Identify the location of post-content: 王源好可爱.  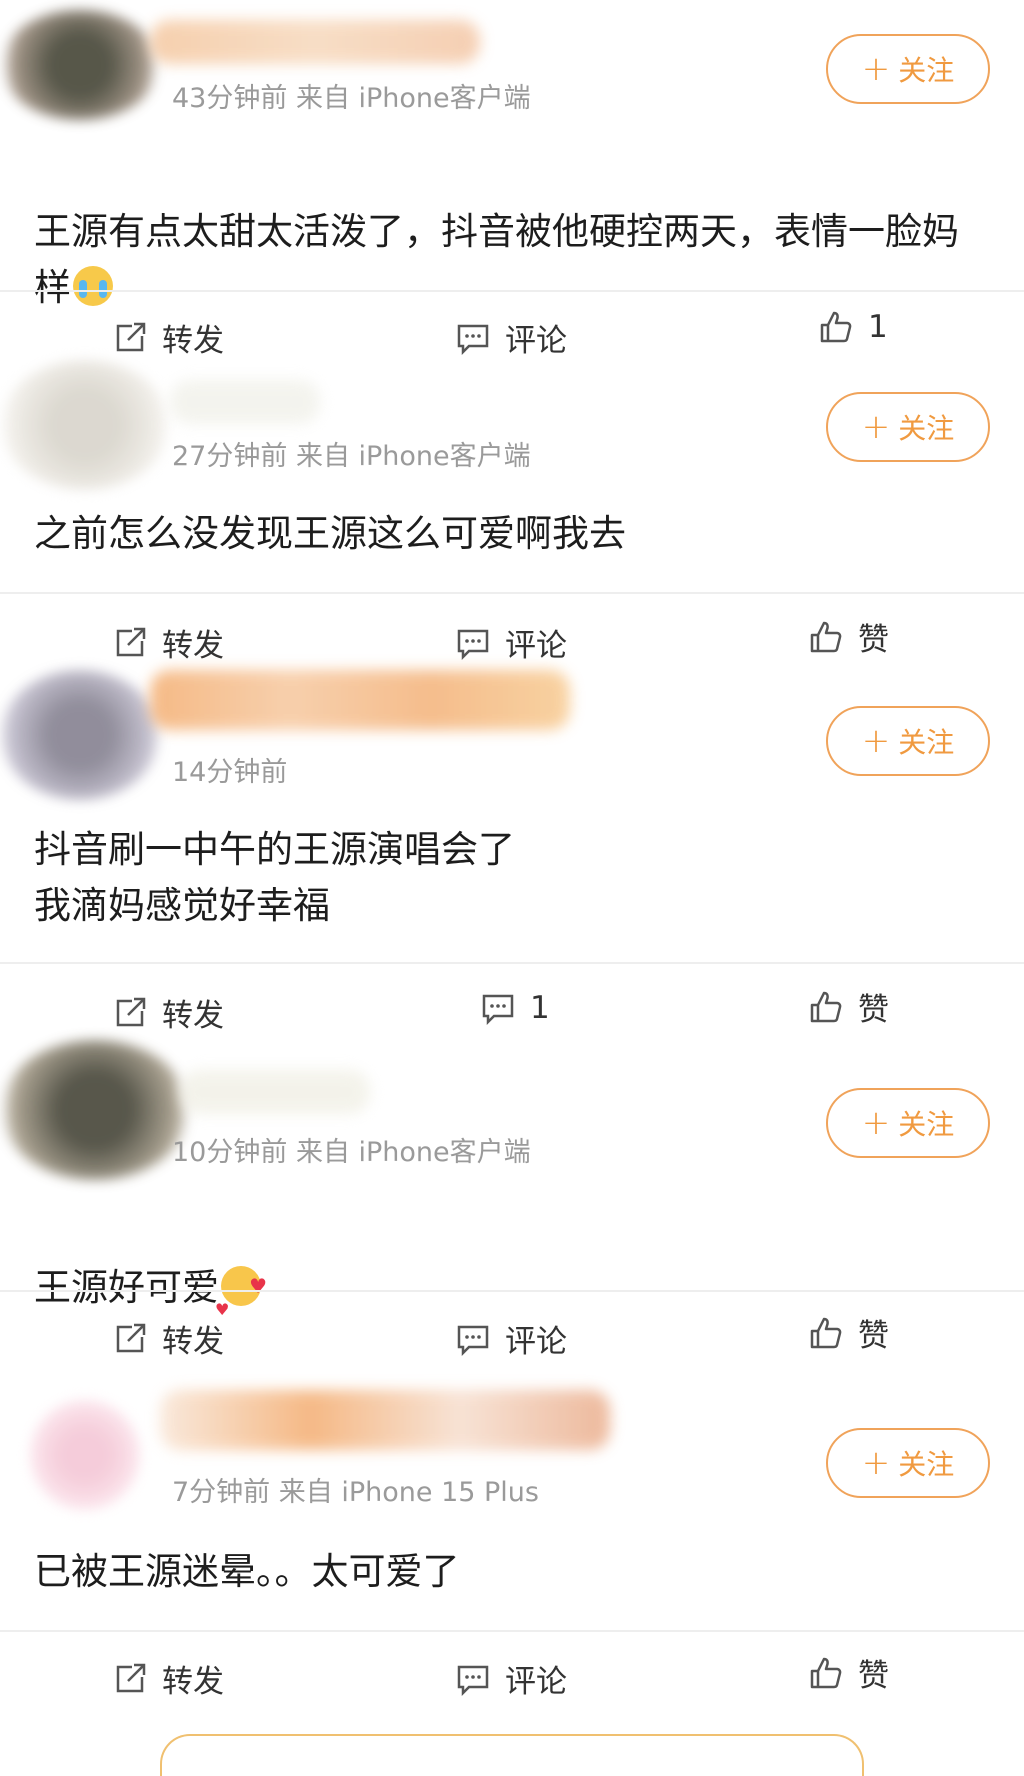
(499, 1271).